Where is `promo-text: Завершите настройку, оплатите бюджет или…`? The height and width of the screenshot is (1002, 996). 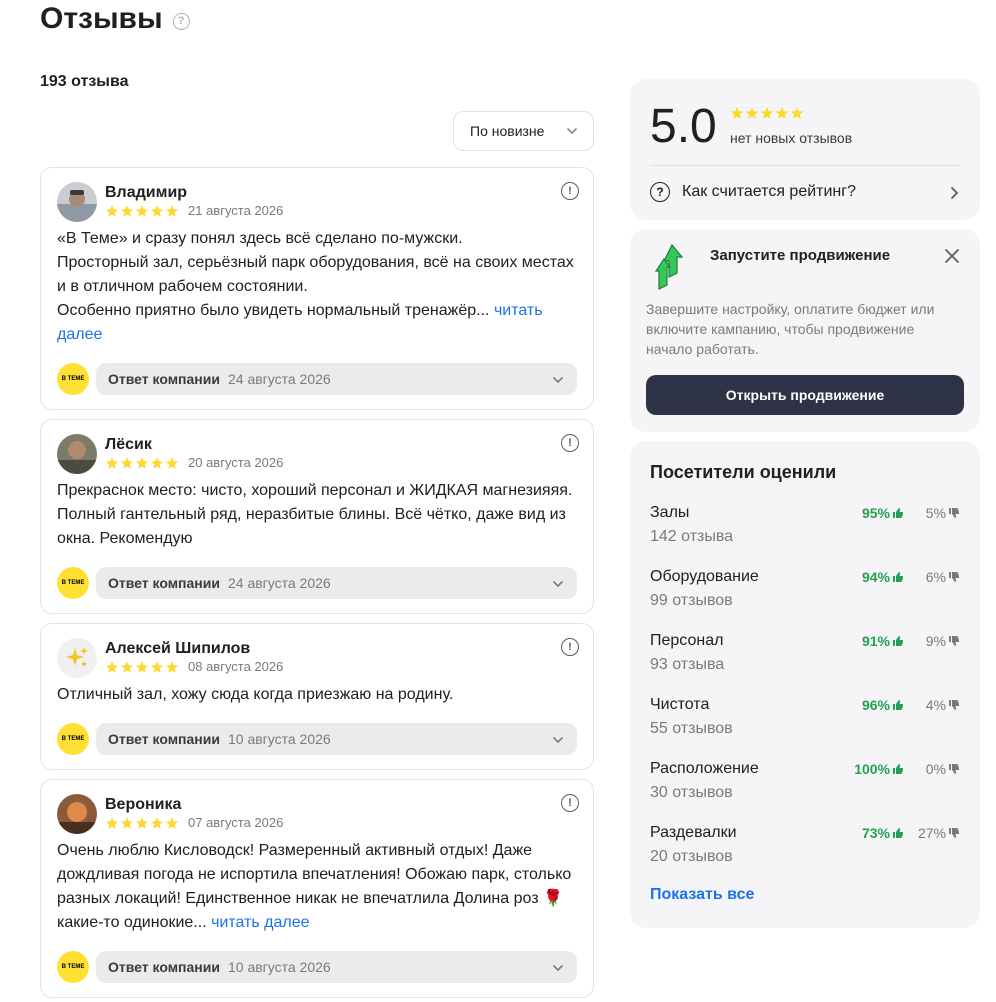
promo-text: Завершите настройку, оплатите бюджет или… is located at coordinates (790, 329).